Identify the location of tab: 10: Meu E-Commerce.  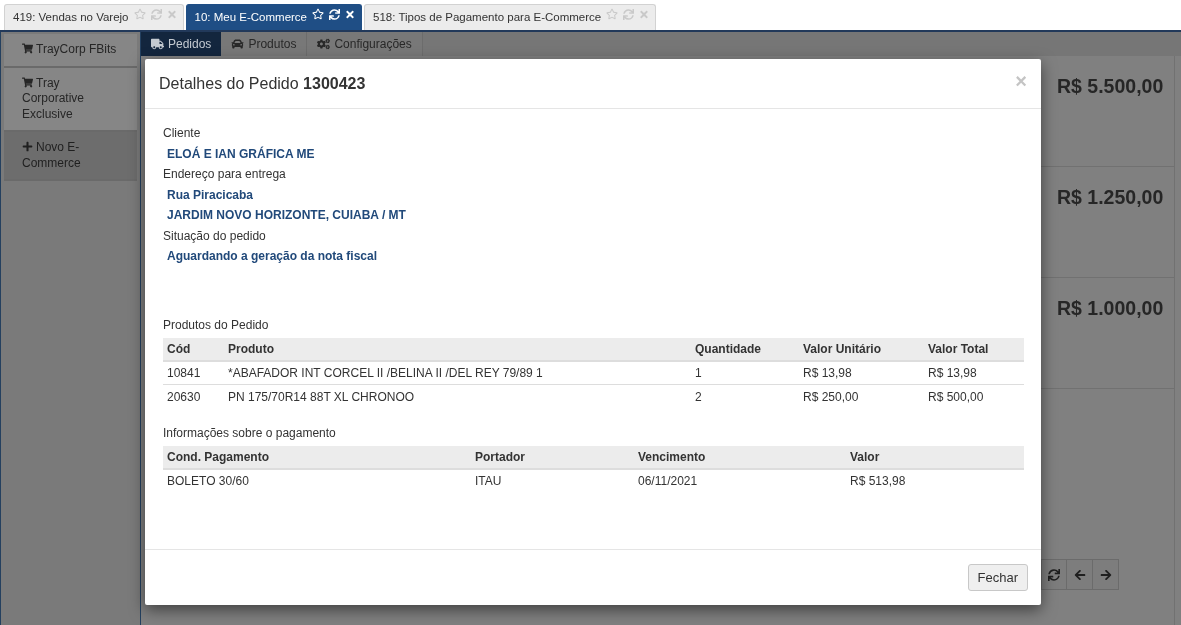
(273, 17).